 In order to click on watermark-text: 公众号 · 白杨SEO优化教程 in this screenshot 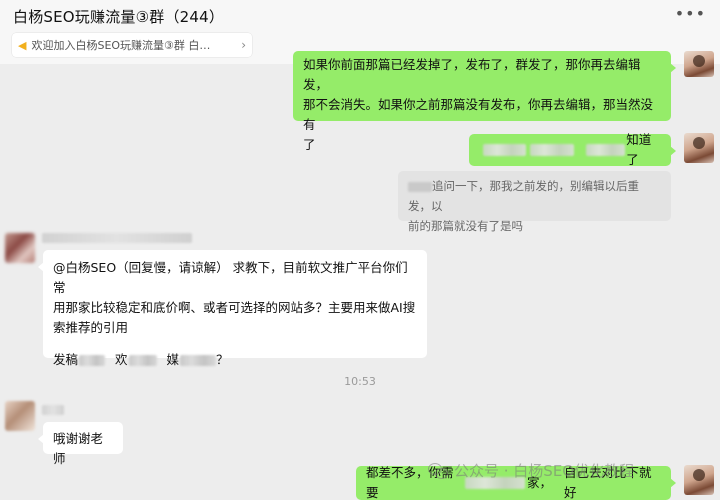, I will do `click(544, 471)`.